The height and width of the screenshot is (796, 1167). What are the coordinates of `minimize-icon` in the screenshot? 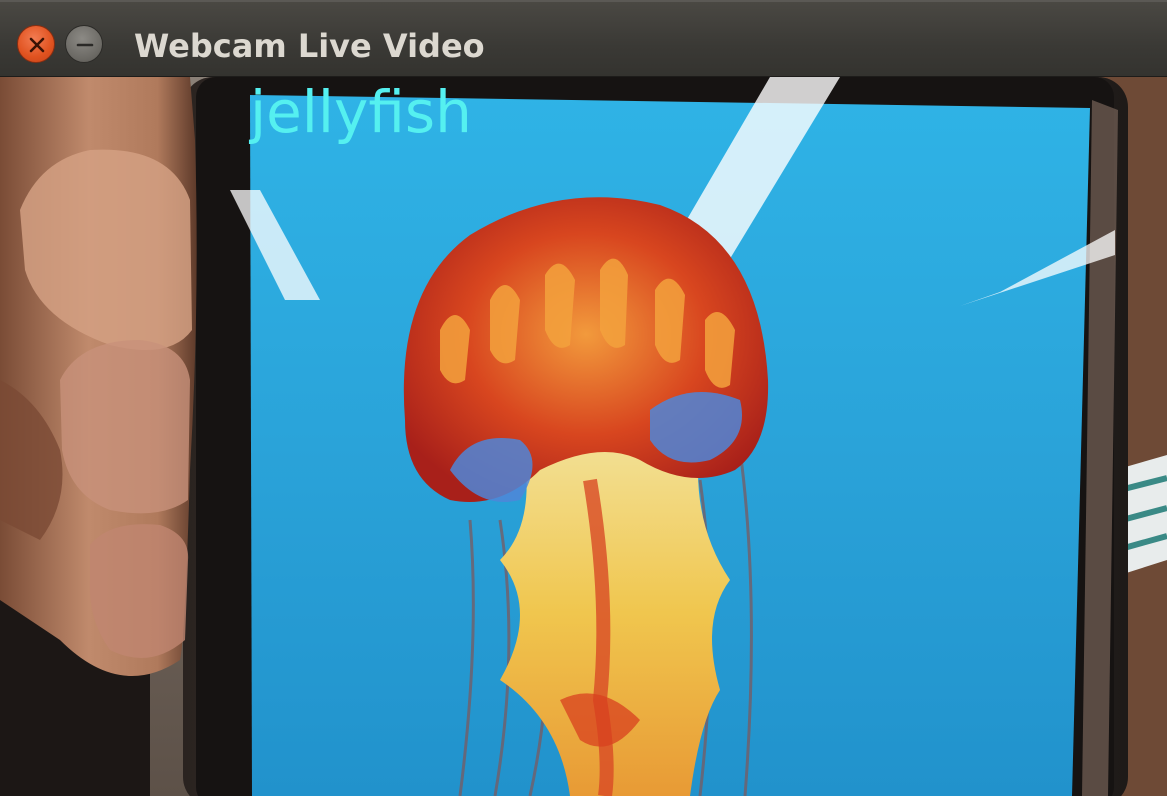 It's located at (85, 45).